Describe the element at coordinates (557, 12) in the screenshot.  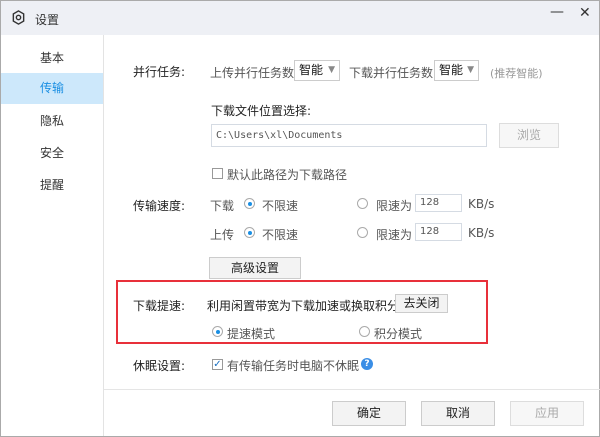
I see `minimize-button: —` at that location.